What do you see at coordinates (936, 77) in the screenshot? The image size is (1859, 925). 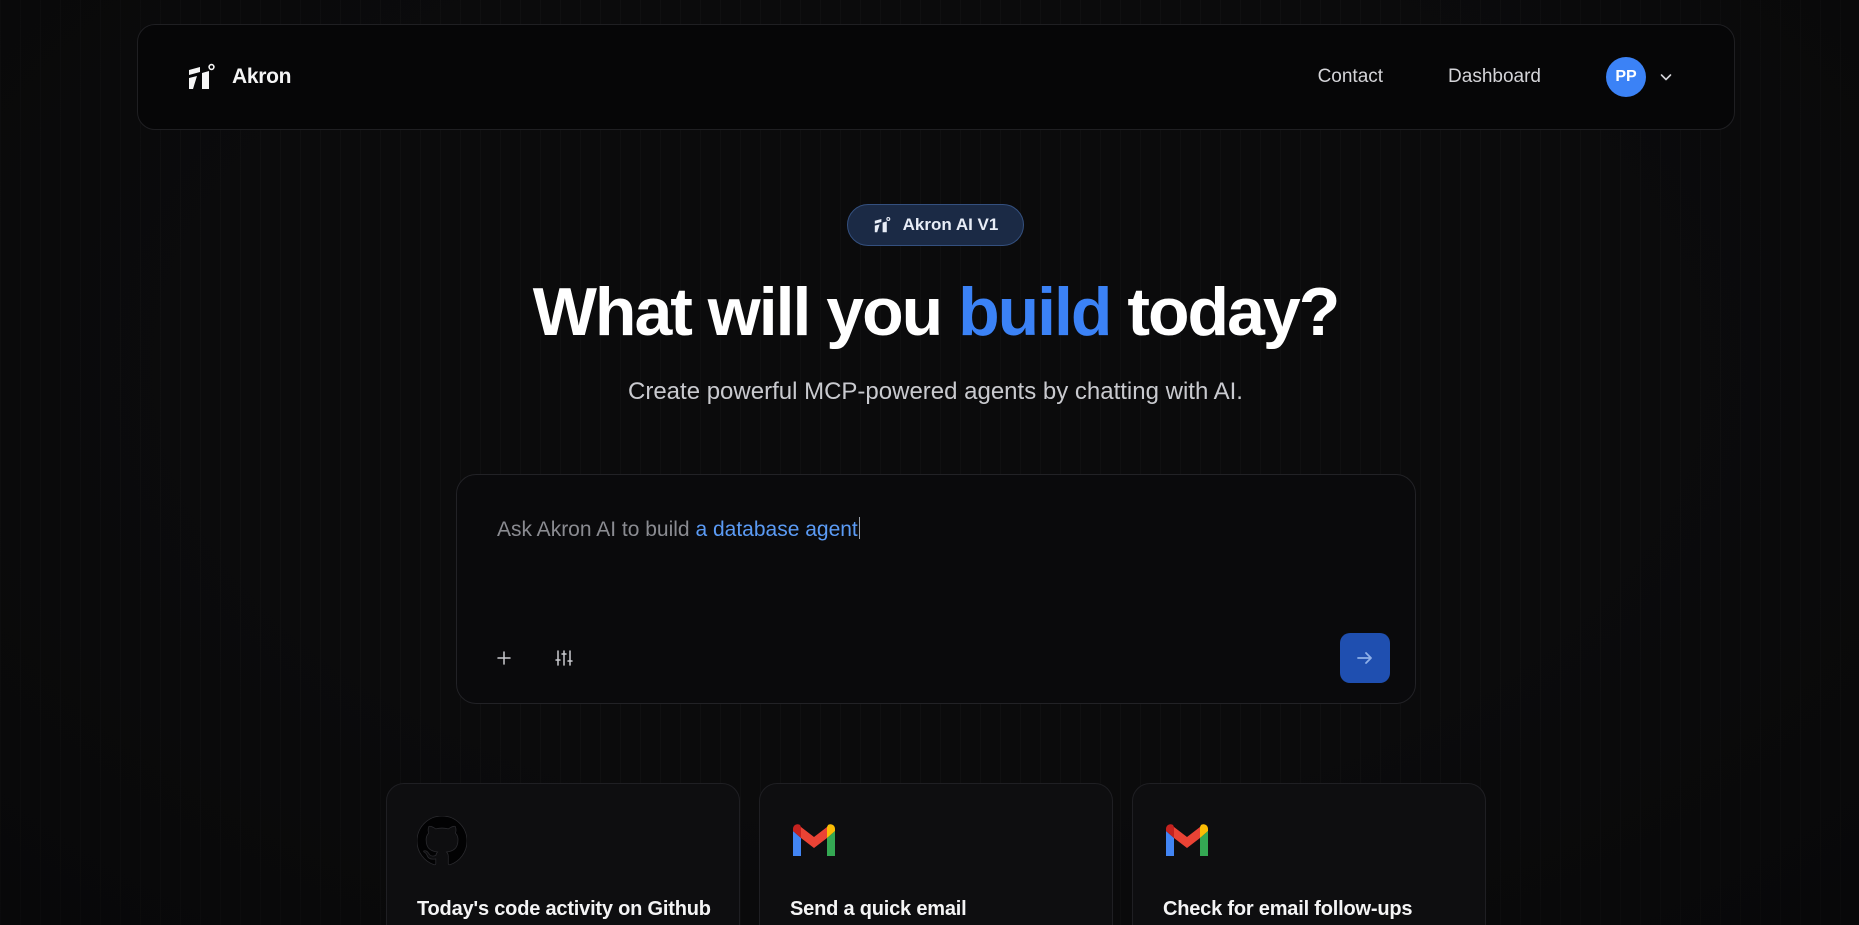 I see `top-navbar: Akron Contact Dashboard PP` at bounding box center [936, 77].